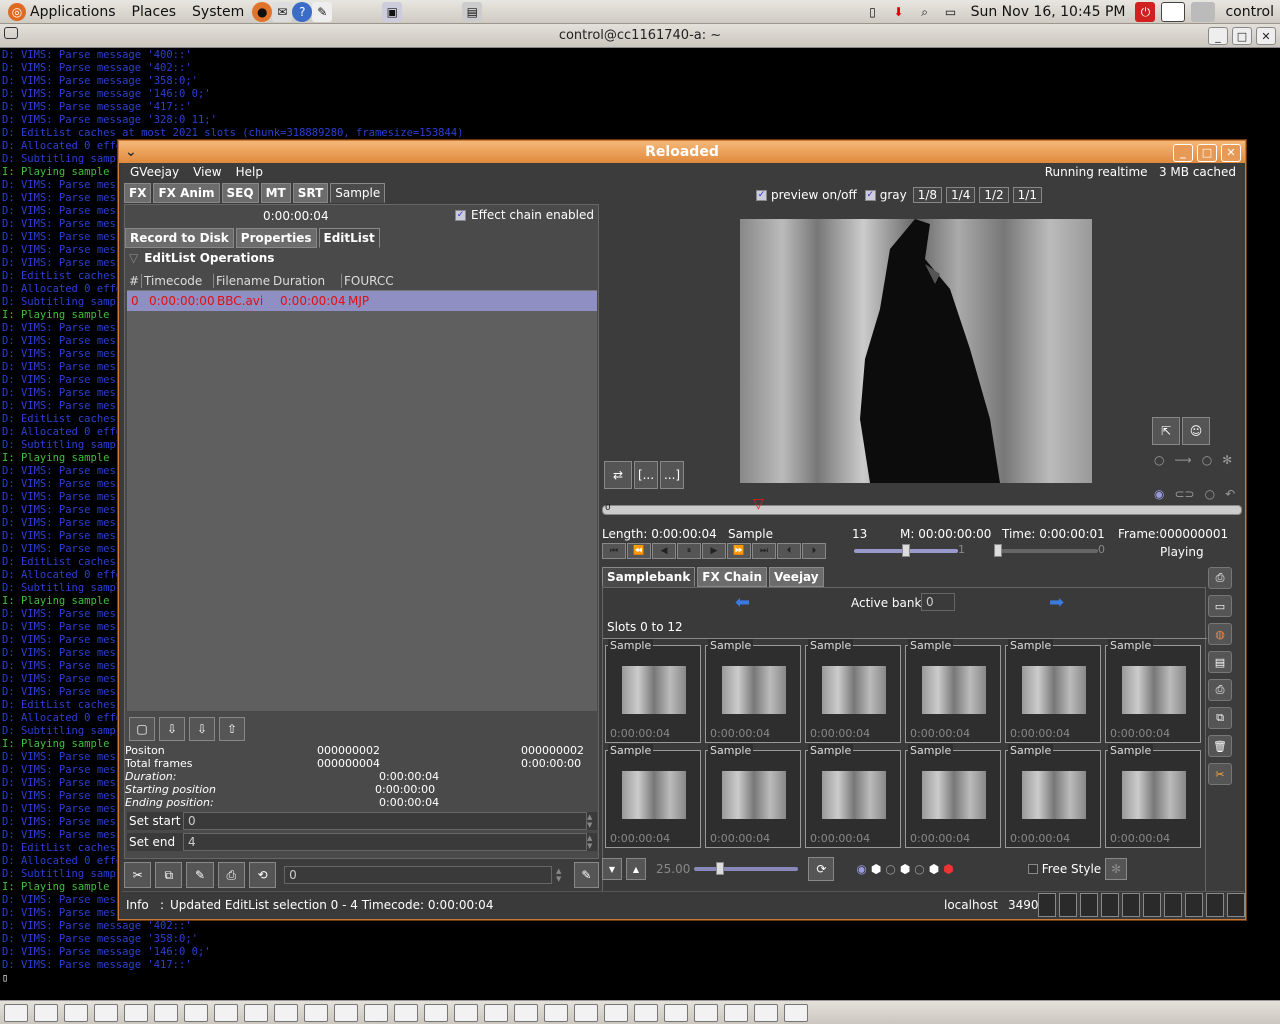 Image resolution: width=1280 pixels, height=1024 pixels. What do you see at coordinates (927, 195) in the screenshot?
I see `scale-1-8-button: 1/8` at bounding box center [927, 195].